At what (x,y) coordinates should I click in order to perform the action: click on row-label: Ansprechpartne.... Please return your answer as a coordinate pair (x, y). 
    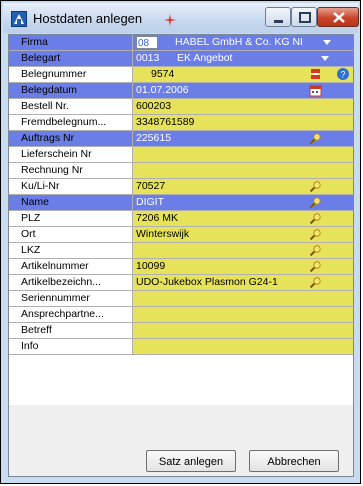
    Looking at the image, I should click on (71, 314).